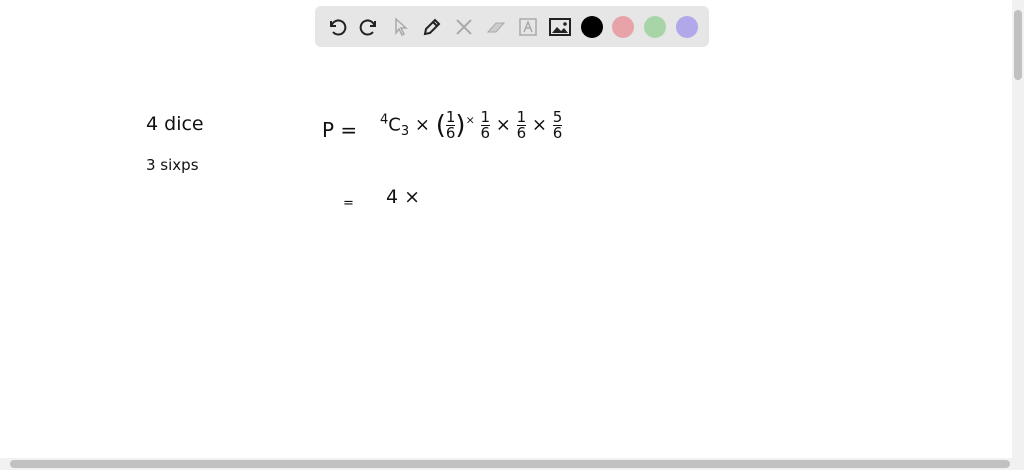 The image size is (1024, 470). Describe the element at coordinates (340, 130) in the screenshot. I see `probability-label: P =` at that location.